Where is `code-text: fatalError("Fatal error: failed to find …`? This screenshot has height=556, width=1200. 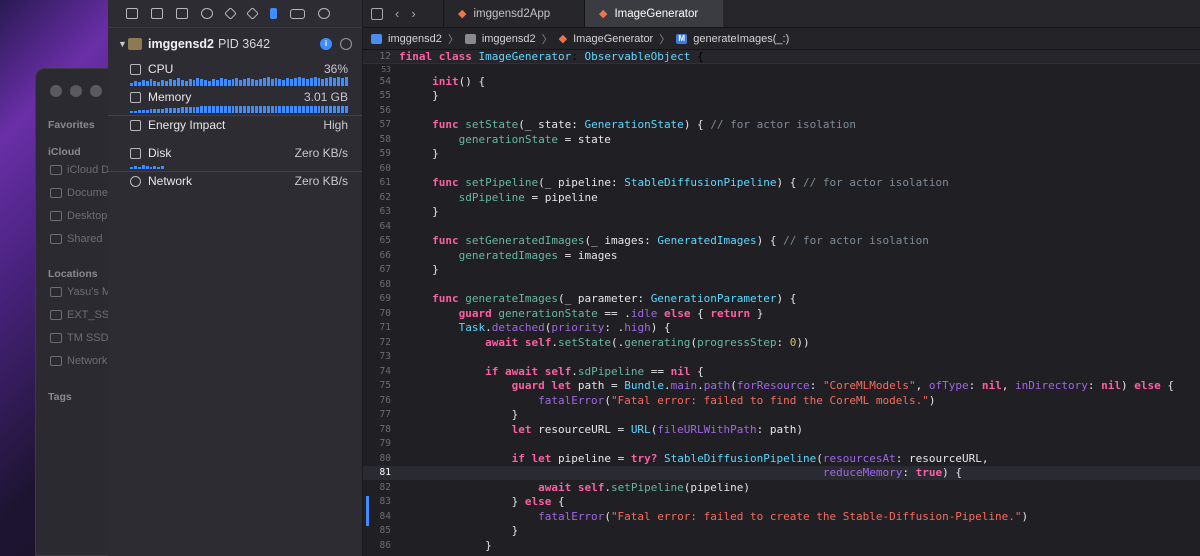 code-text: fatalError("Fatal error: failed to find … is located at coordinates (737, 400).